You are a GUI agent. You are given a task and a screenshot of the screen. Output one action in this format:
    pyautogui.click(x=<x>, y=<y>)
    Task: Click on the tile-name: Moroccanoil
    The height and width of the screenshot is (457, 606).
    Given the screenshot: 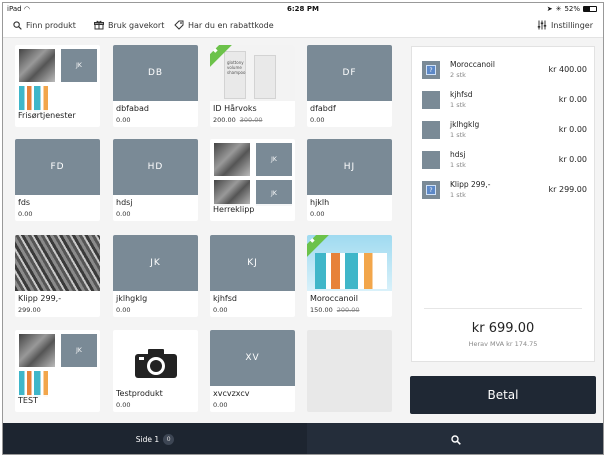 What is the action you would take?
    pyautogui.click(x=334, y=298)
    